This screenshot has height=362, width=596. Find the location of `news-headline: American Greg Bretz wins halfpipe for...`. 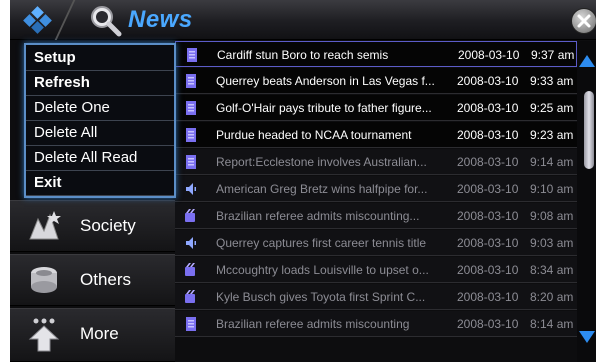

news-headline: American Greg Bretz wins halfpipe for... is located at coordinates (322, 189).